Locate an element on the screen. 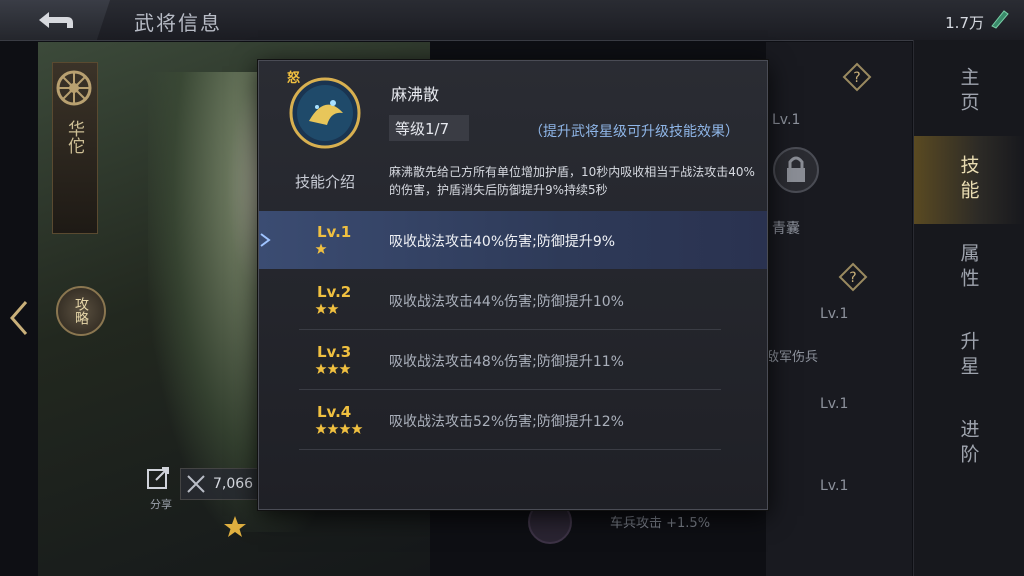  level-row: Lv.1 吸收战法攻击40%伤害;防御提升9% is located at coordinates (513, 240).